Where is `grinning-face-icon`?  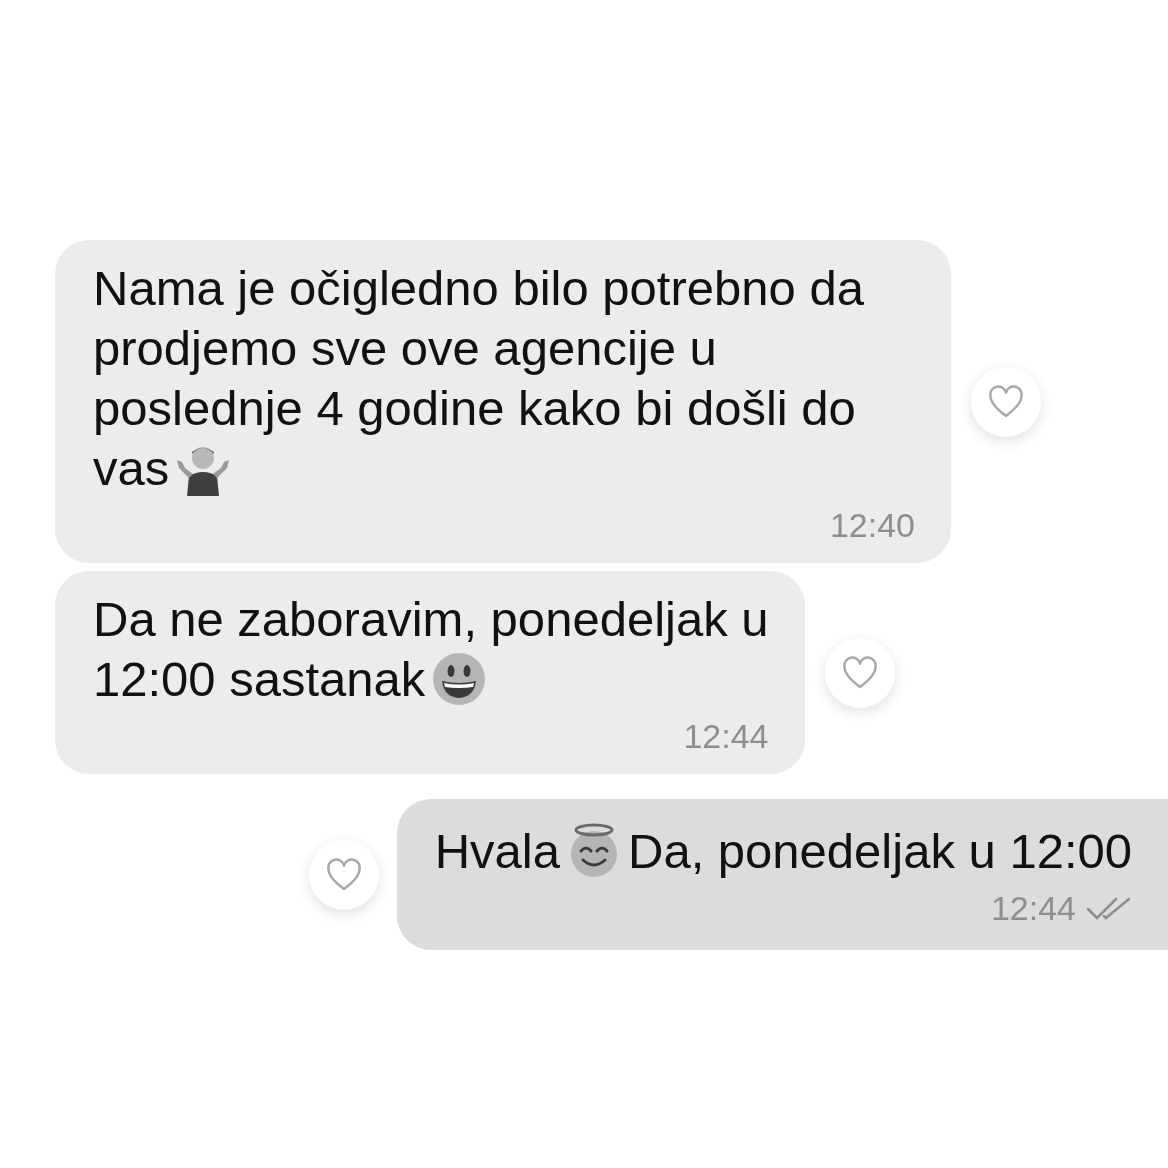 grinning-face-icon is located at coordinates (459, 679).